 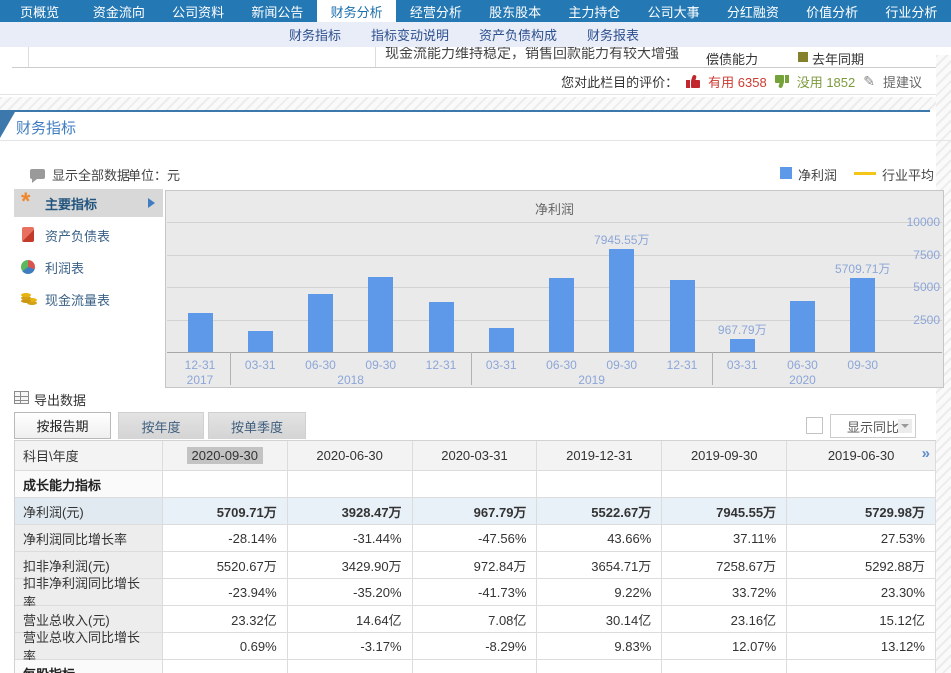 What do you see at coordinates (435, 11) in the screenshot?
I see `nav-tab-6: 经营分析` at bounding box center [435, 11].